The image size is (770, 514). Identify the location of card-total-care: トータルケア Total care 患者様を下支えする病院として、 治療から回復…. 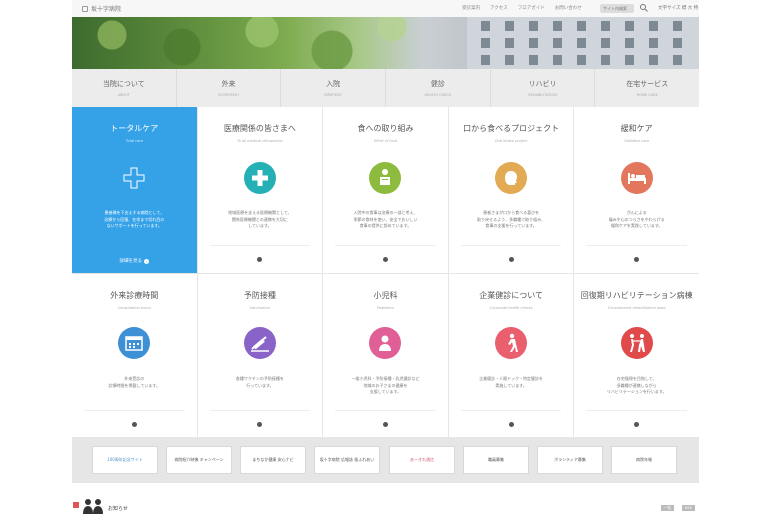
(134, 190).